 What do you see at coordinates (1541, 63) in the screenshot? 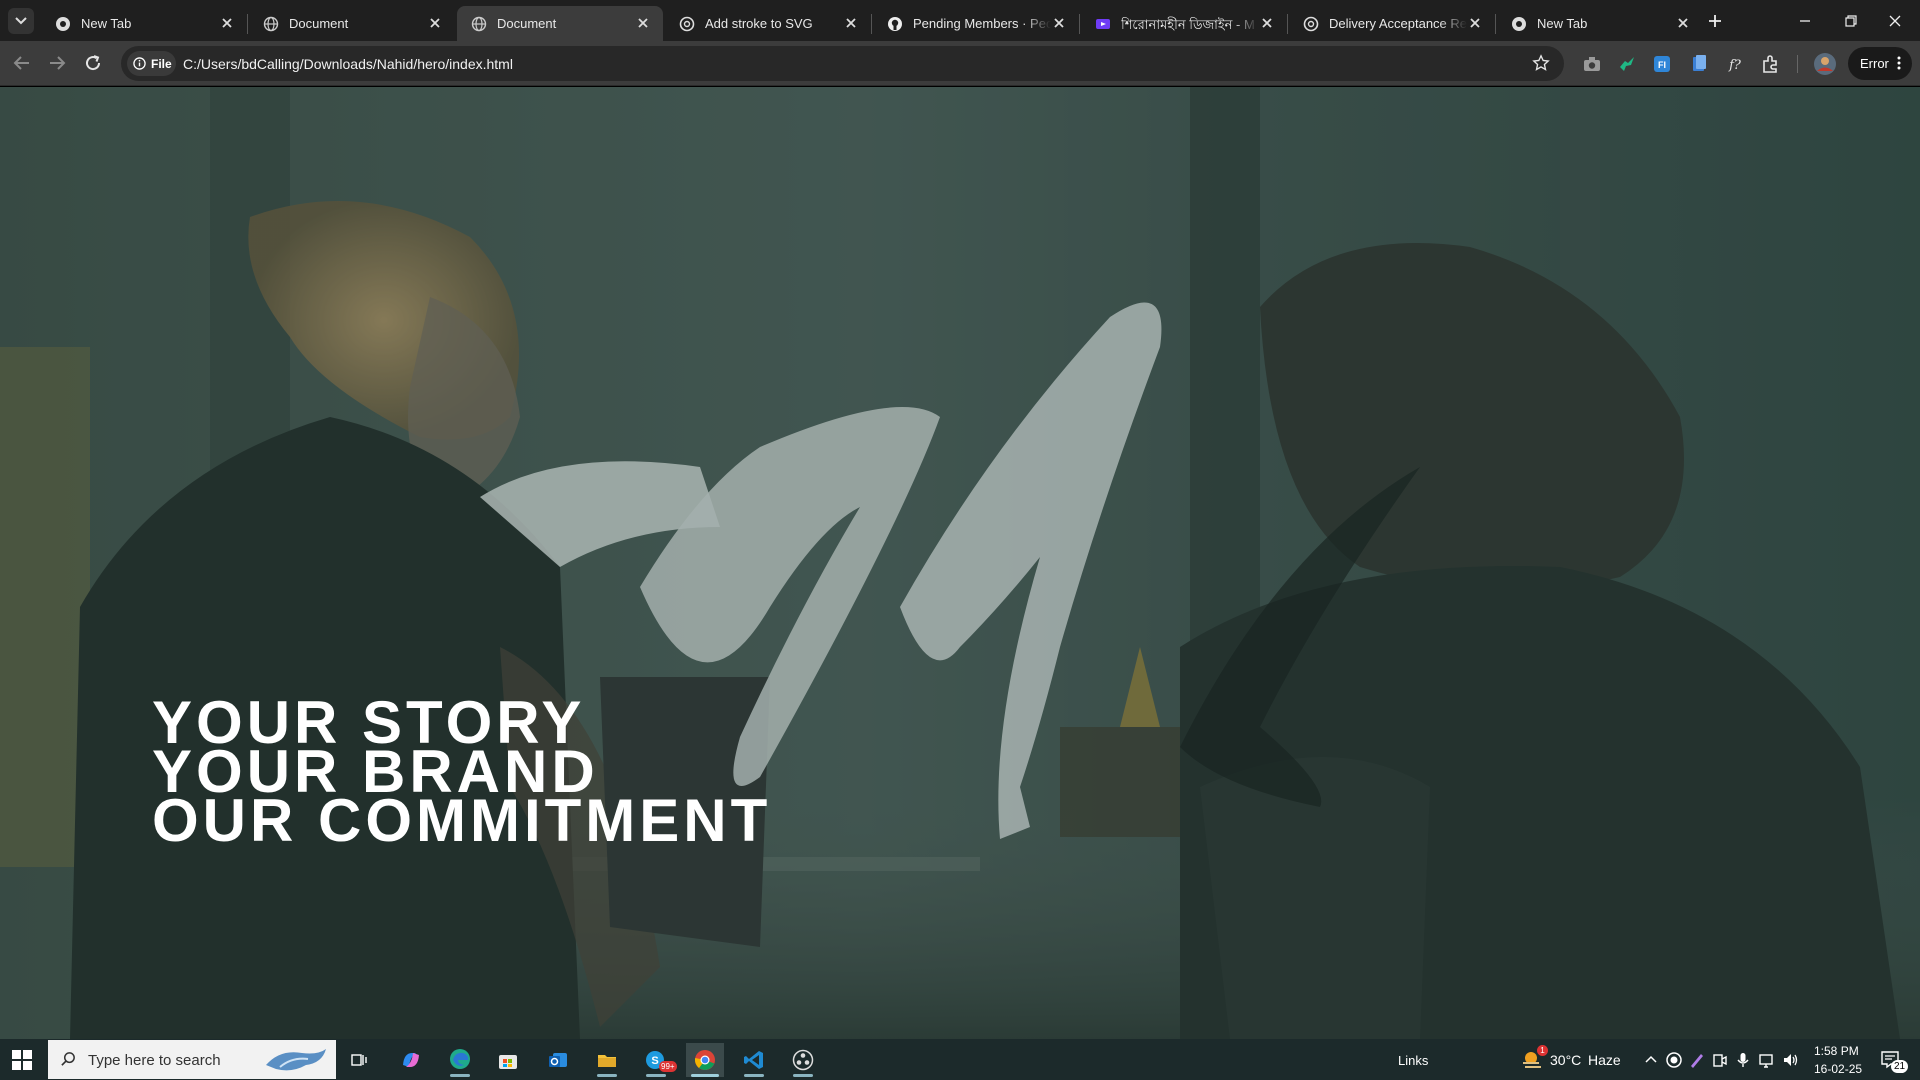
I see `bookmark-star-icon` at bounding box center [1541, 63].